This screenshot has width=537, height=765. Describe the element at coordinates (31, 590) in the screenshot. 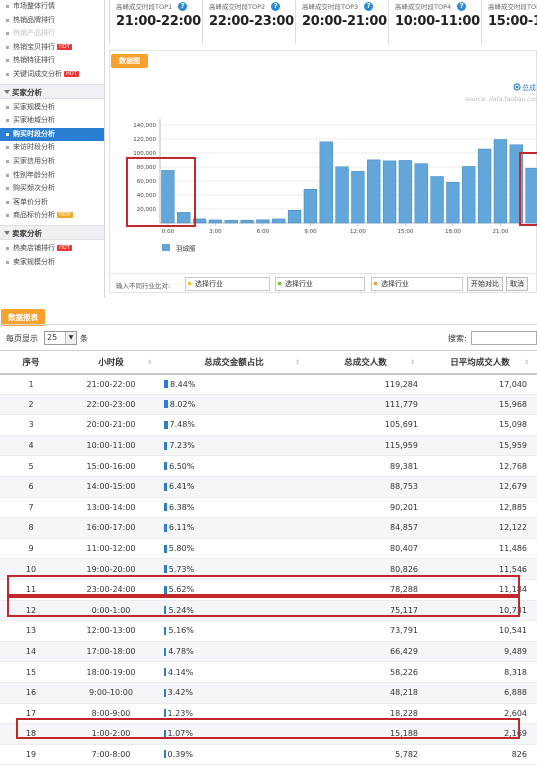

I see `cell-index: 11` at that location.